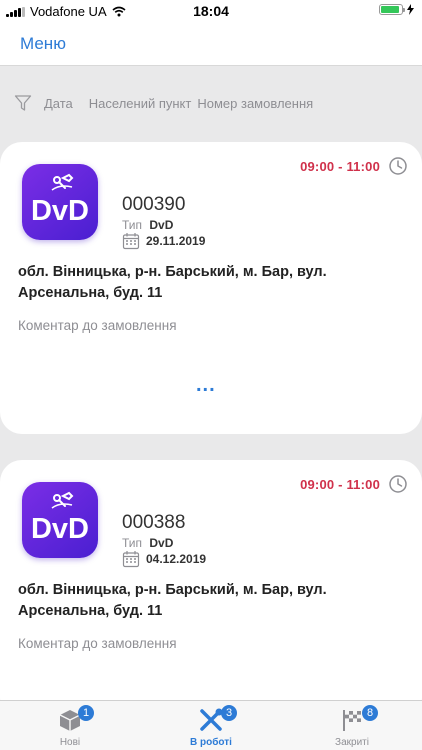  Describe the element at coordinates (410, 9) in the screenshot. I see `charging-bolt-icon` at that location.